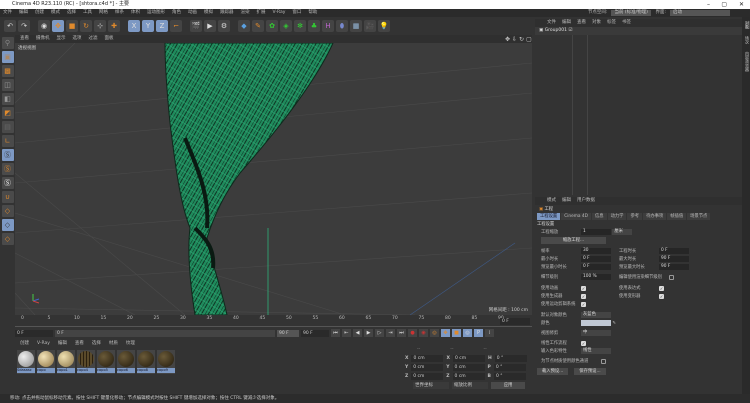 This screenshot has height=403, width=750. Describe the element at coordinates (626, 23) in the screenshot. I see `object-menu-item: 书签` at that location.